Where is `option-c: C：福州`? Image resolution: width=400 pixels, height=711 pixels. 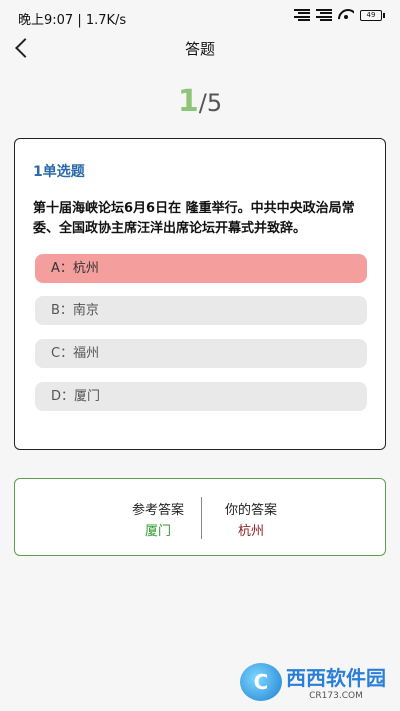
option-c: C：福州 is located at coordinates (201, 353).